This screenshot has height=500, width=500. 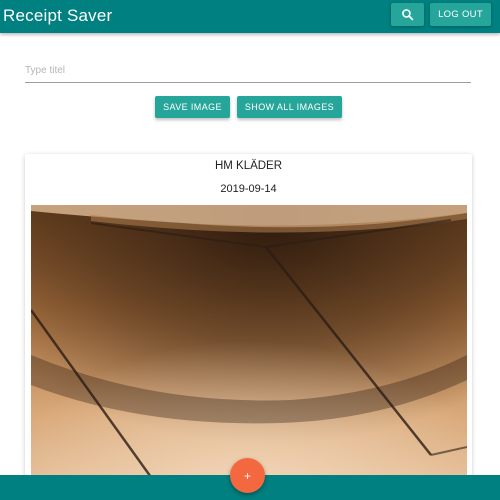 What do you see at coordinates (248, 189) in the screenshot?
I see `receipt-date: 2019-09-14` at bounding box center [248, 189].